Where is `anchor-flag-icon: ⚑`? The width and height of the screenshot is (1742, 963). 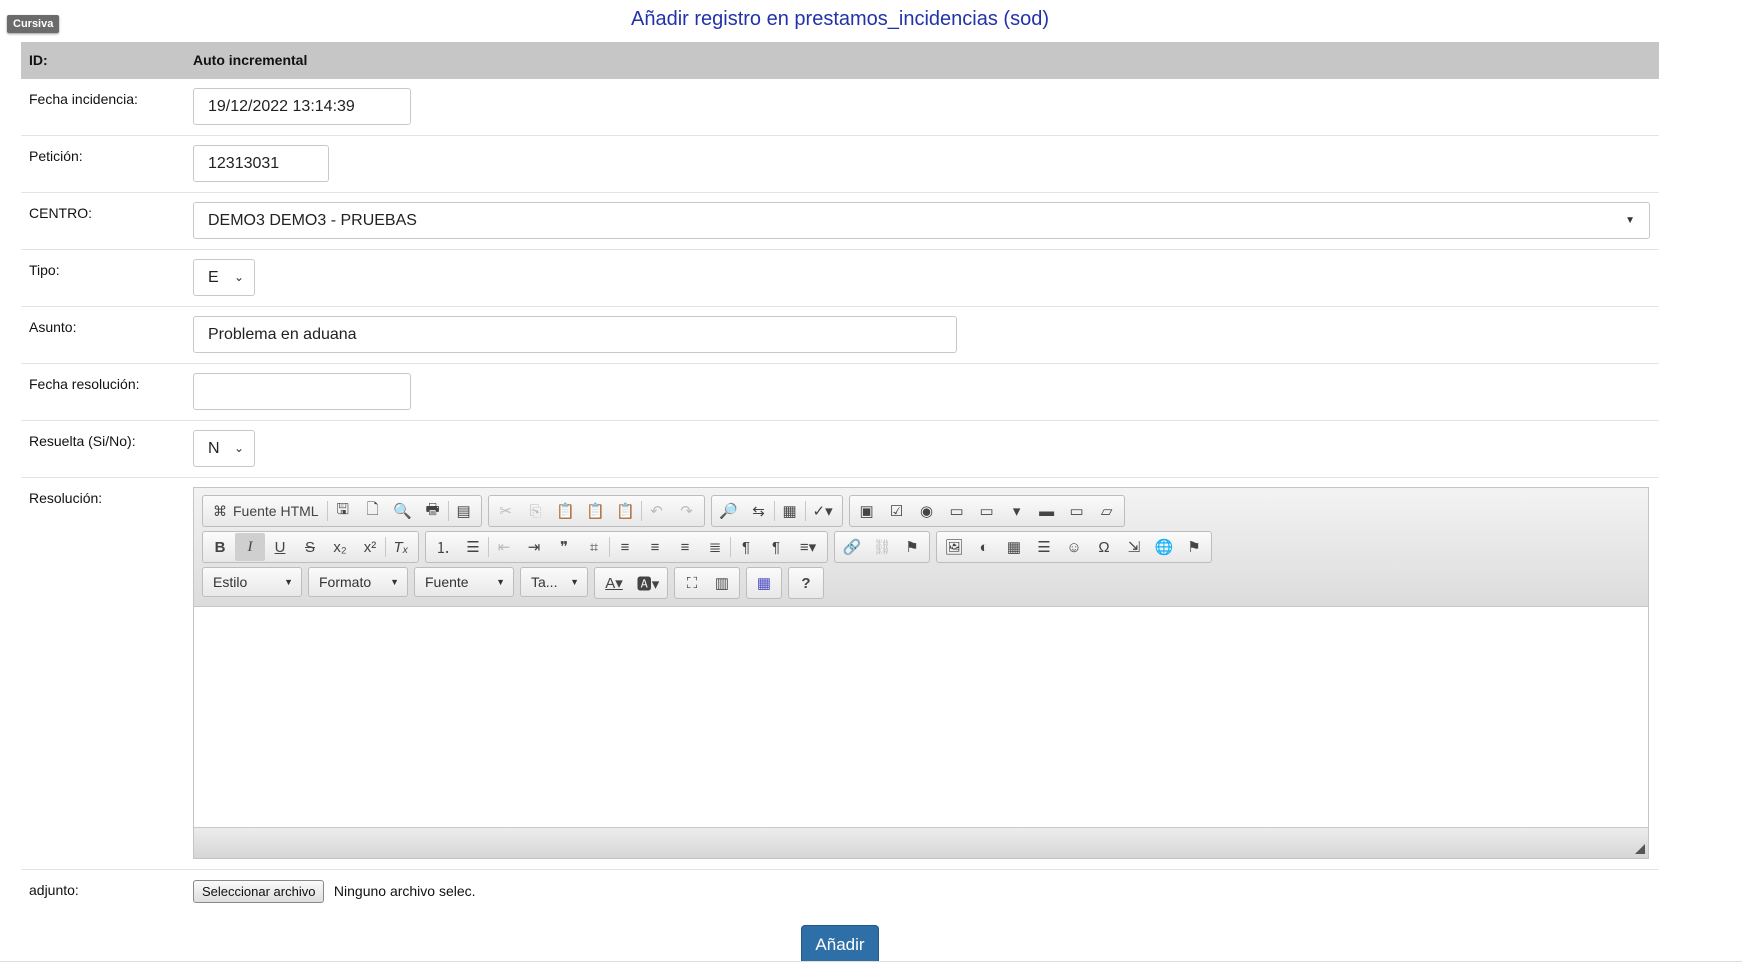 anchor-flag-icon: ⚑ is located at coordinates (912, 547).